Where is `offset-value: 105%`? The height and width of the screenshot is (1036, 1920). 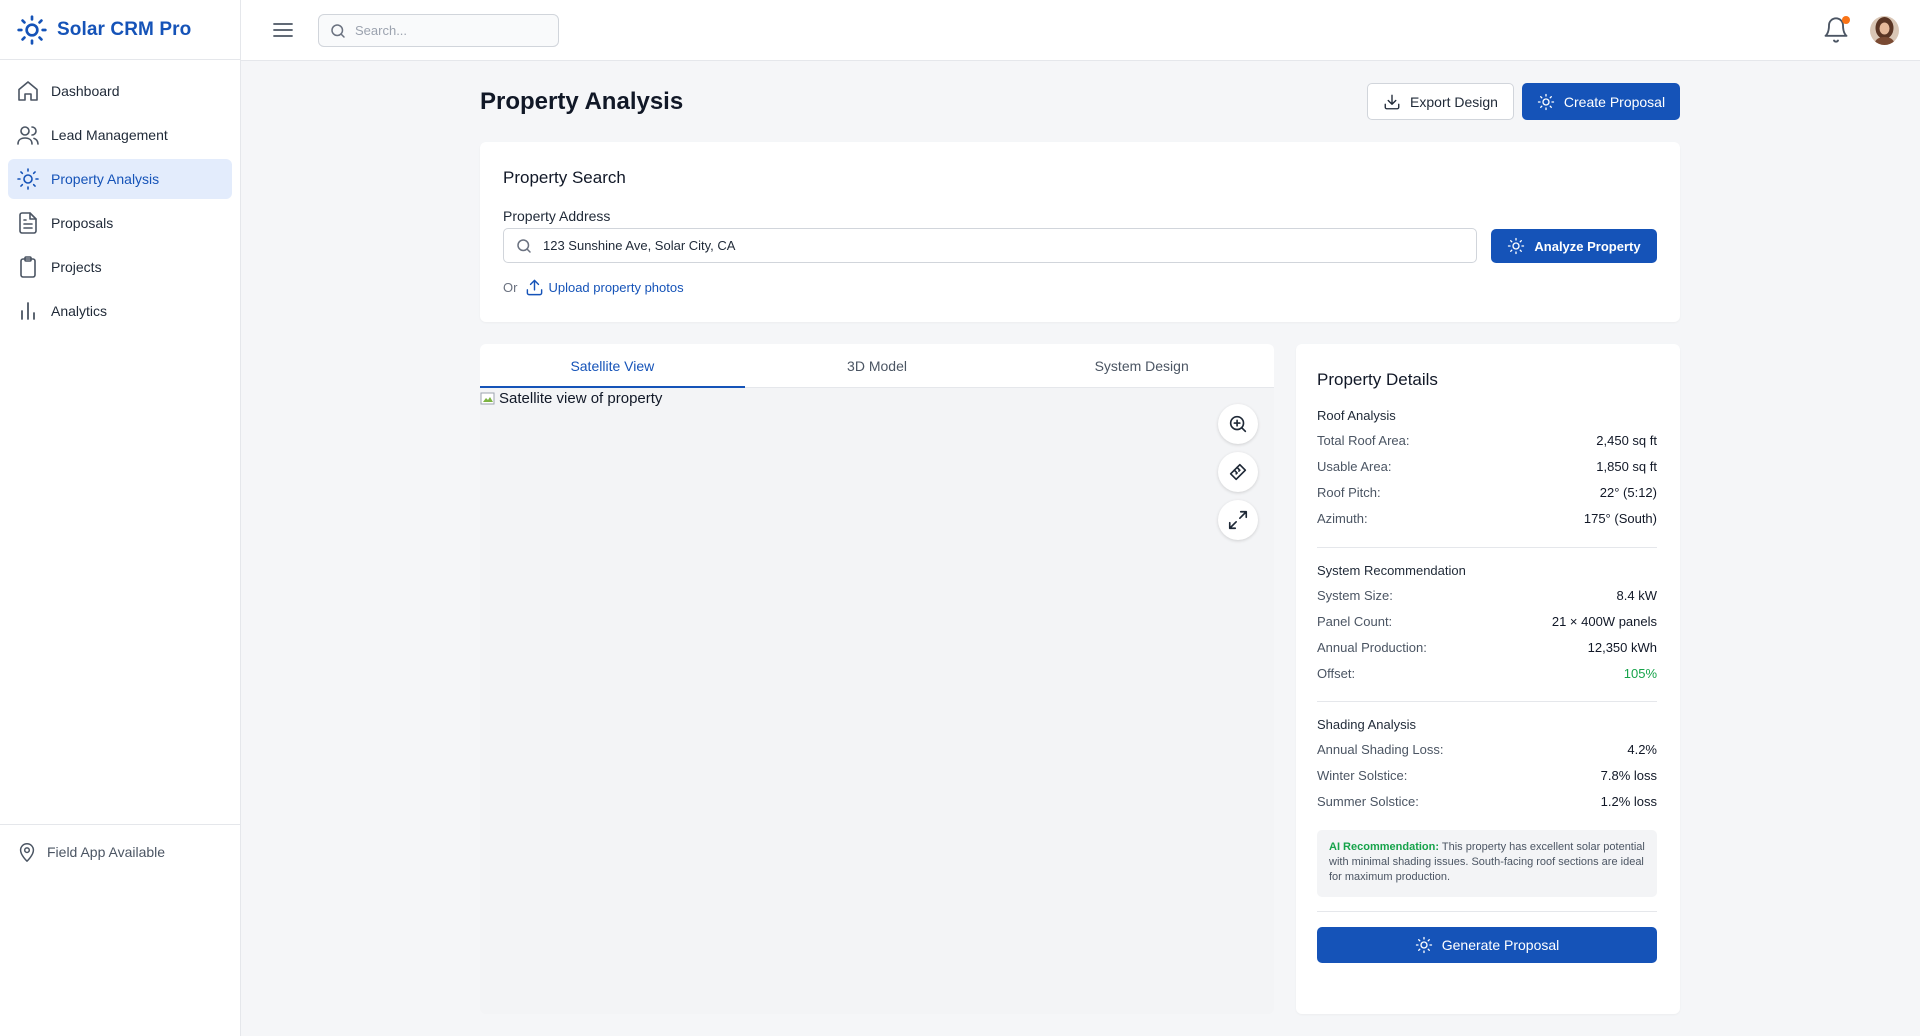
offset-value: 105% is located at coordinates (1640, 673).